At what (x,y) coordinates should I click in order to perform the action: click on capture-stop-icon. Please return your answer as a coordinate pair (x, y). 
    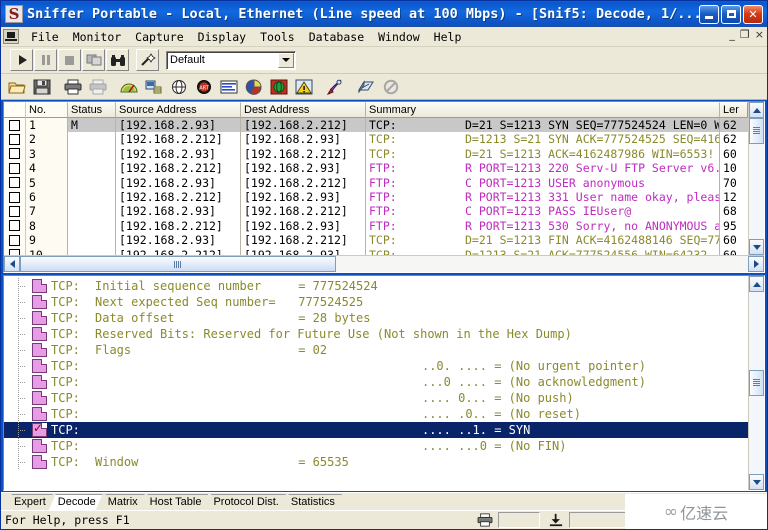
    Looking at the image, I should click on (556, 520).